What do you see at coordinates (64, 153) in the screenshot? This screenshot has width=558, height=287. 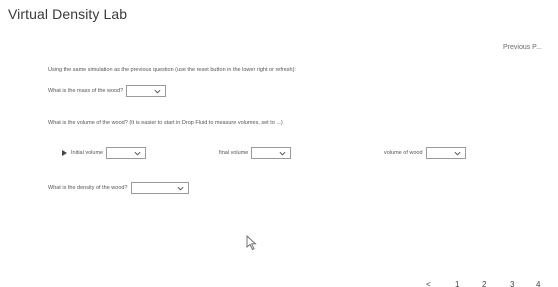 I see `triangle-bullet-icon` at bounding box center [64, 153].